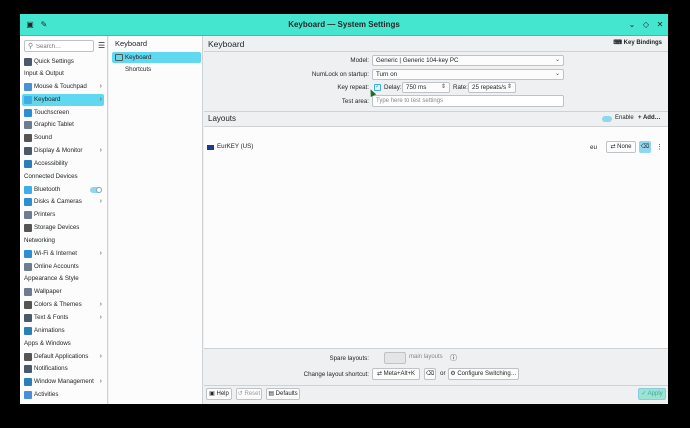 This screenshot has width=690, height=428. Describe the element at coordinates (28, 382) in the screenshot. I see `window-management-icon` at that location.